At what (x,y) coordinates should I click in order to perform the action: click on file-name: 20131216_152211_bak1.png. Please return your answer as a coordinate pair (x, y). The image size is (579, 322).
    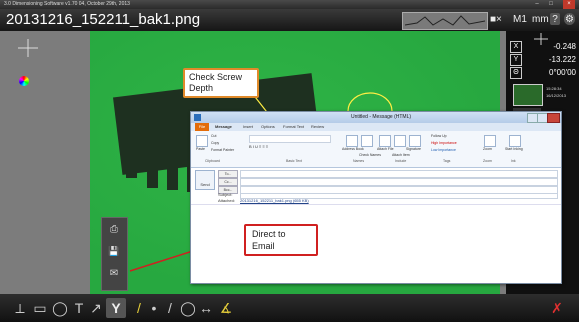
    Looking at the image, I should click on (103, 19).